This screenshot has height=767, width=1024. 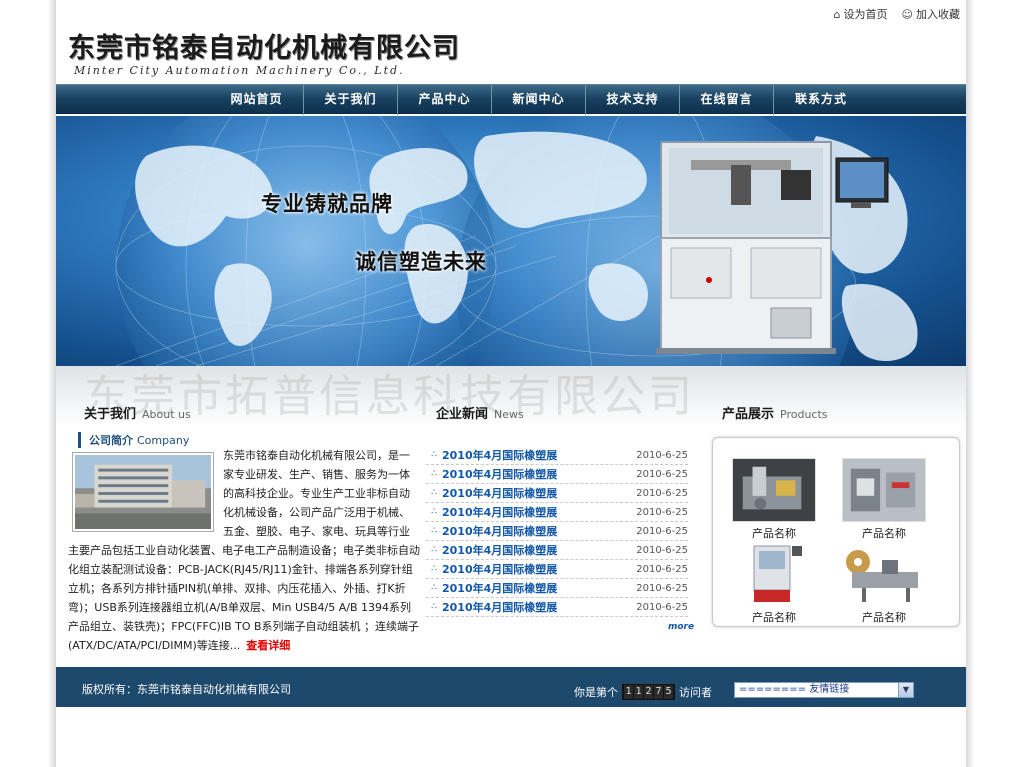 What do you see at coordinates (695, 692) in the screenshot?
I see `visit-suffix: 访问者` at bounding box center [695, 692].